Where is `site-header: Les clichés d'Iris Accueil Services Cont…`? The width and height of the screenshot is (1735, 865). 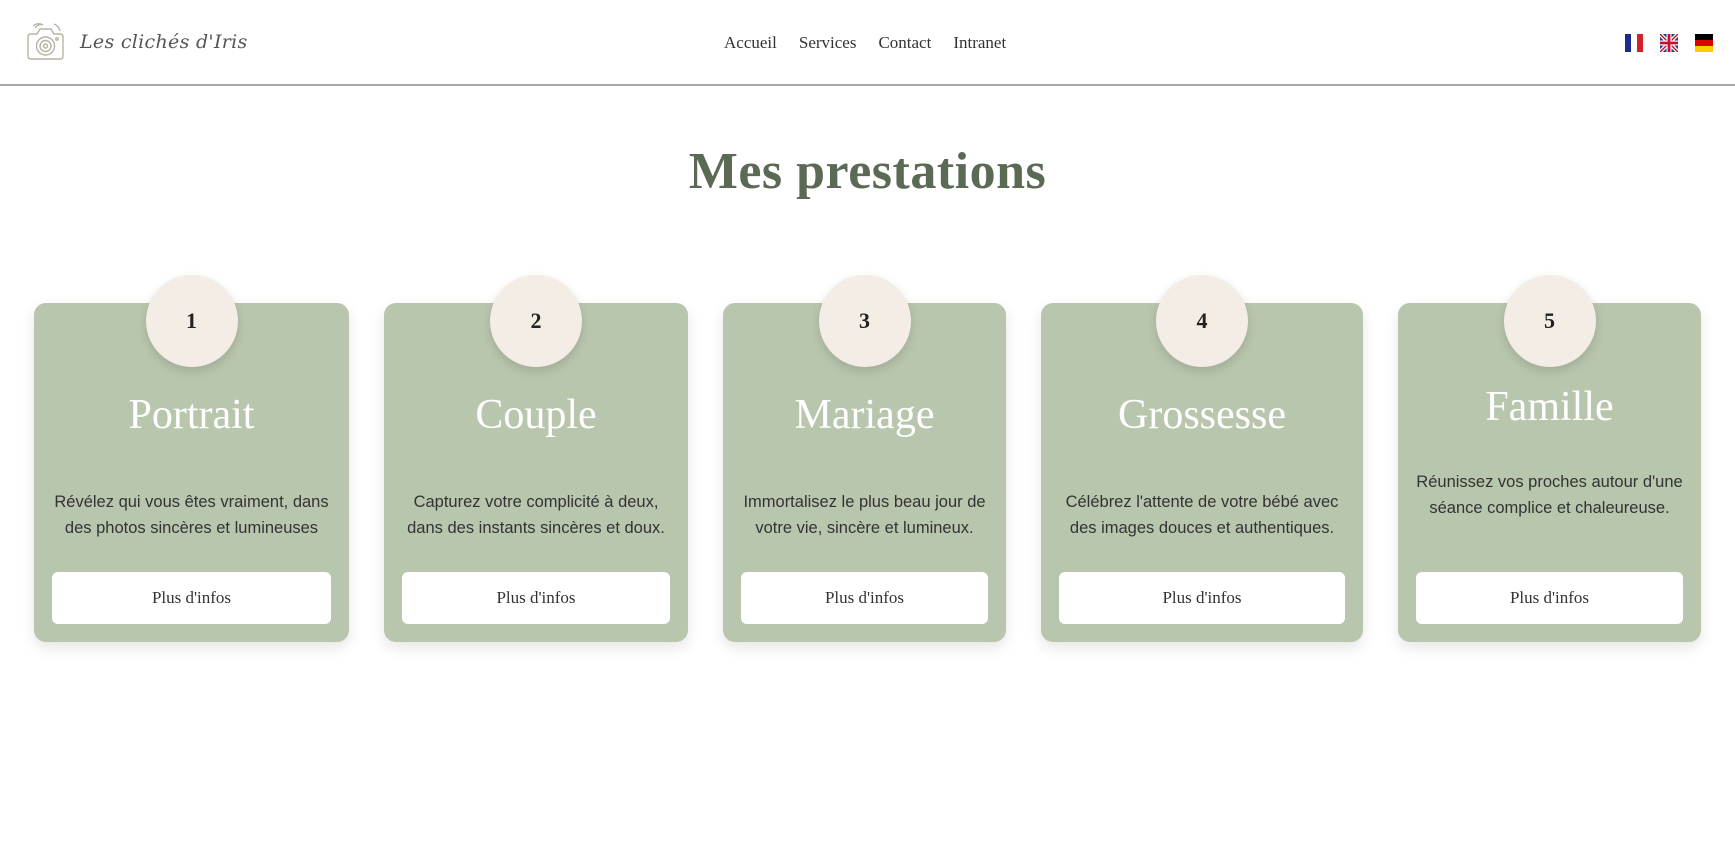
site-header: Les clichés d'Iris Accueil Services Cont… is located at coordinates (867, 43).